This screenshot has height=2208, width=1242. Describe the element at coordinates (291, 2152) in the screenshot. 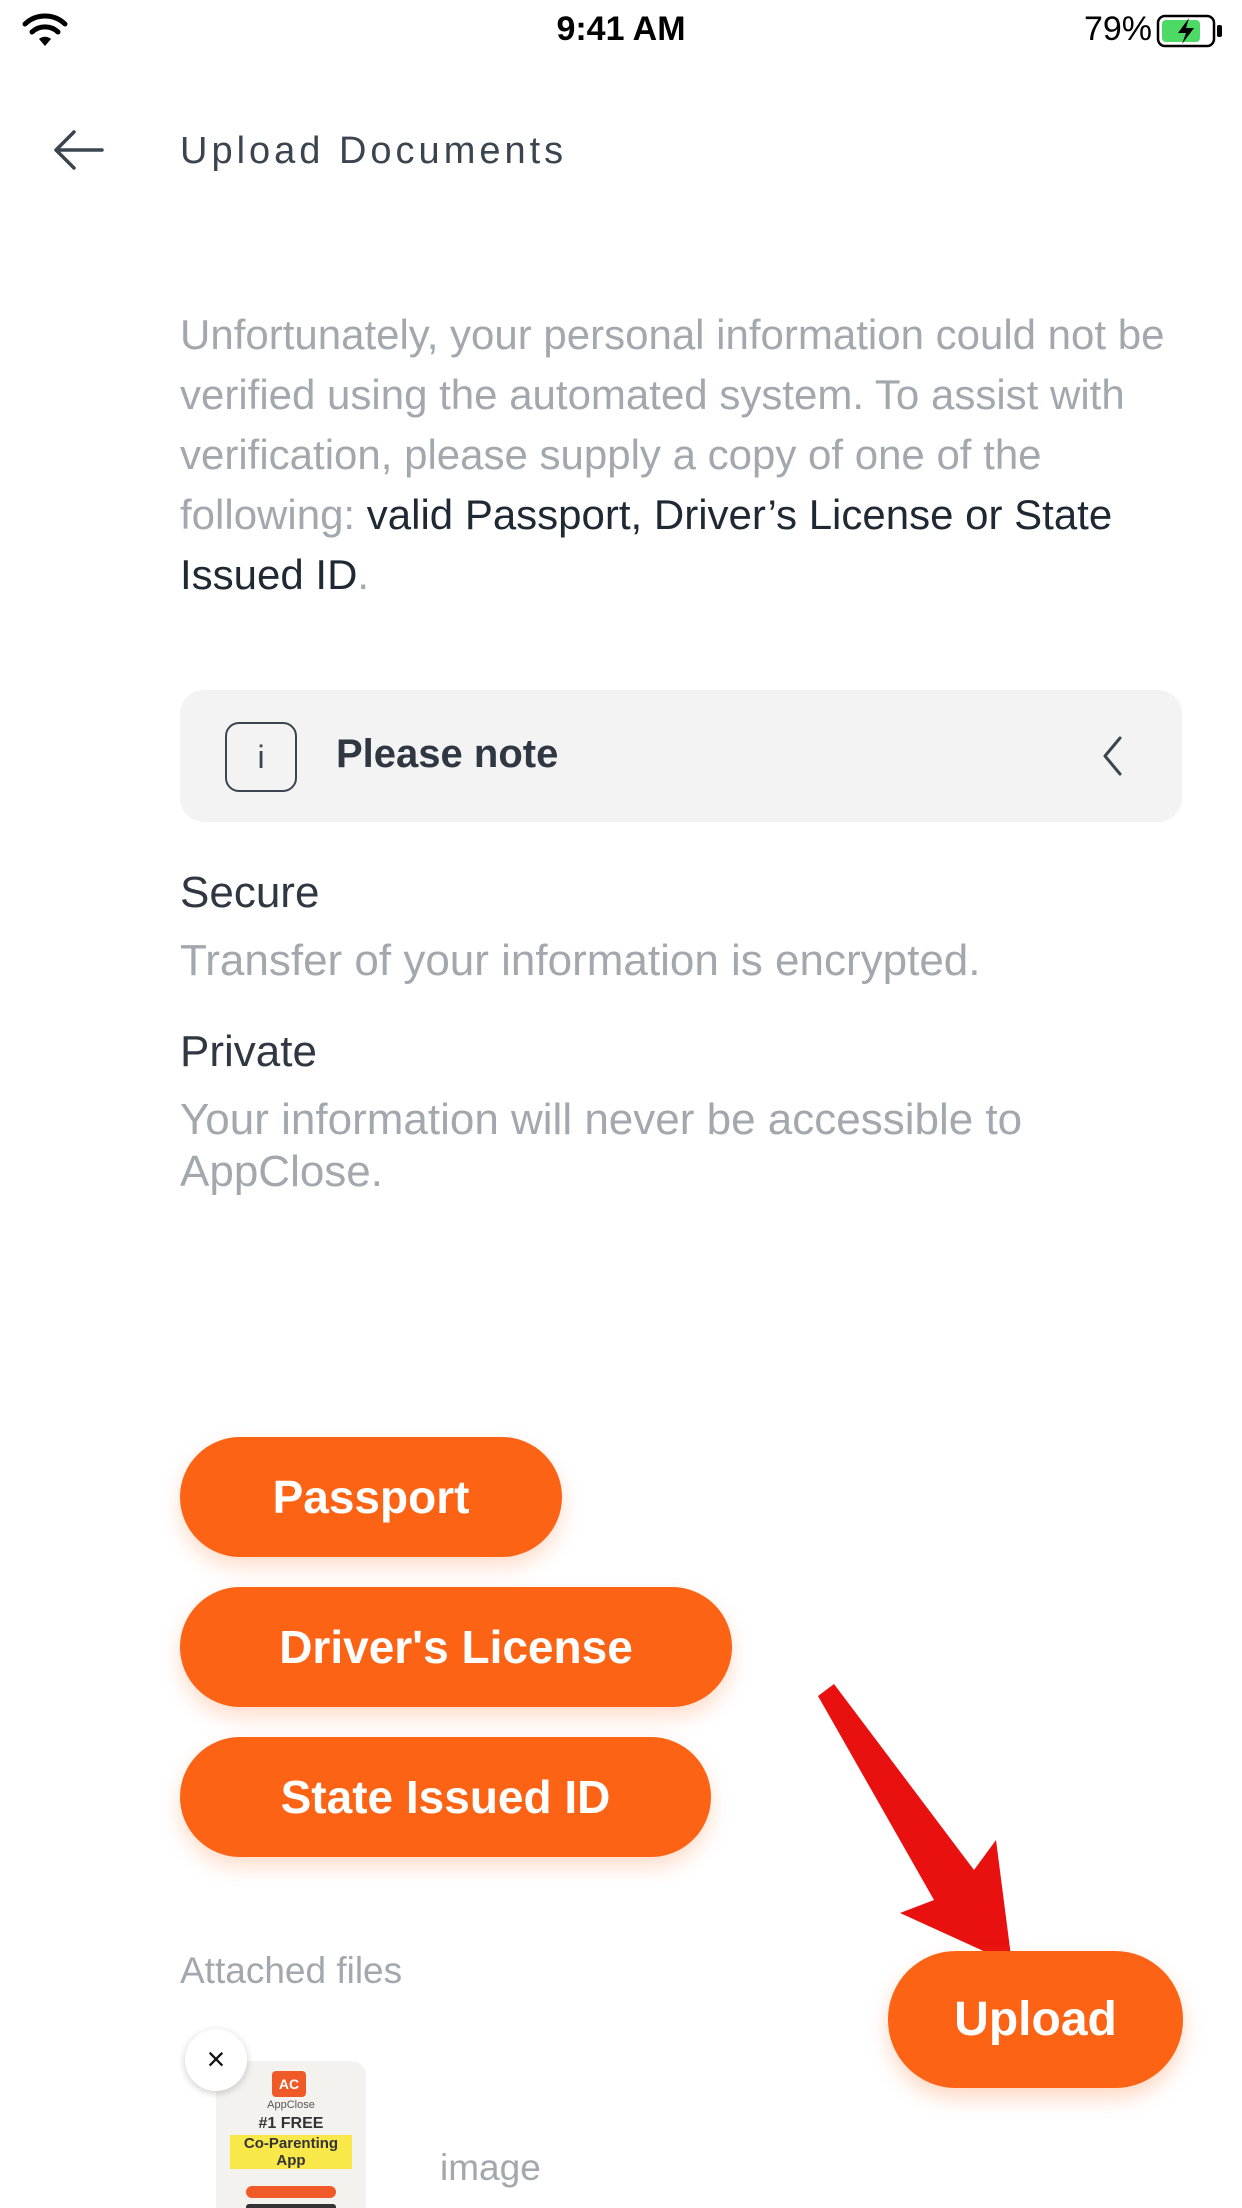

I see `thumbnail-subheadline: Co-Parenting App` at that location.